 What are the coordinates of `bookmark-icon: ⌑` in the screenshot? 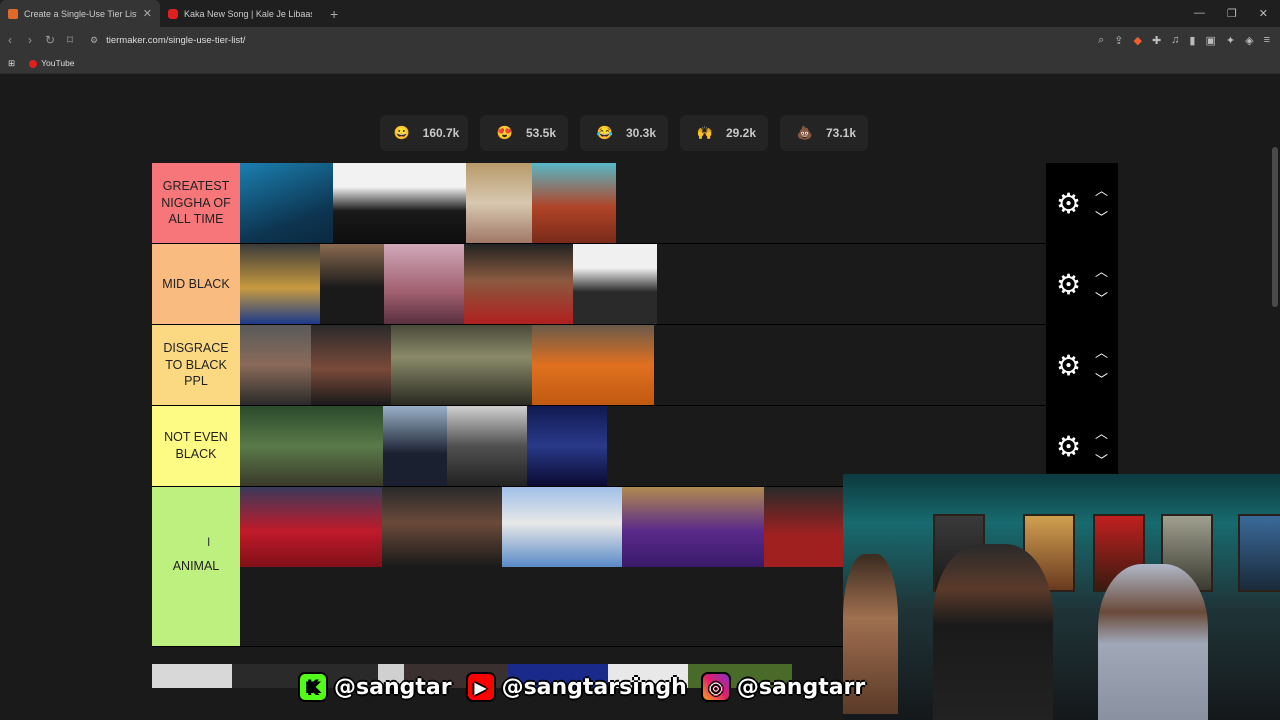 It's located at (70, 40).